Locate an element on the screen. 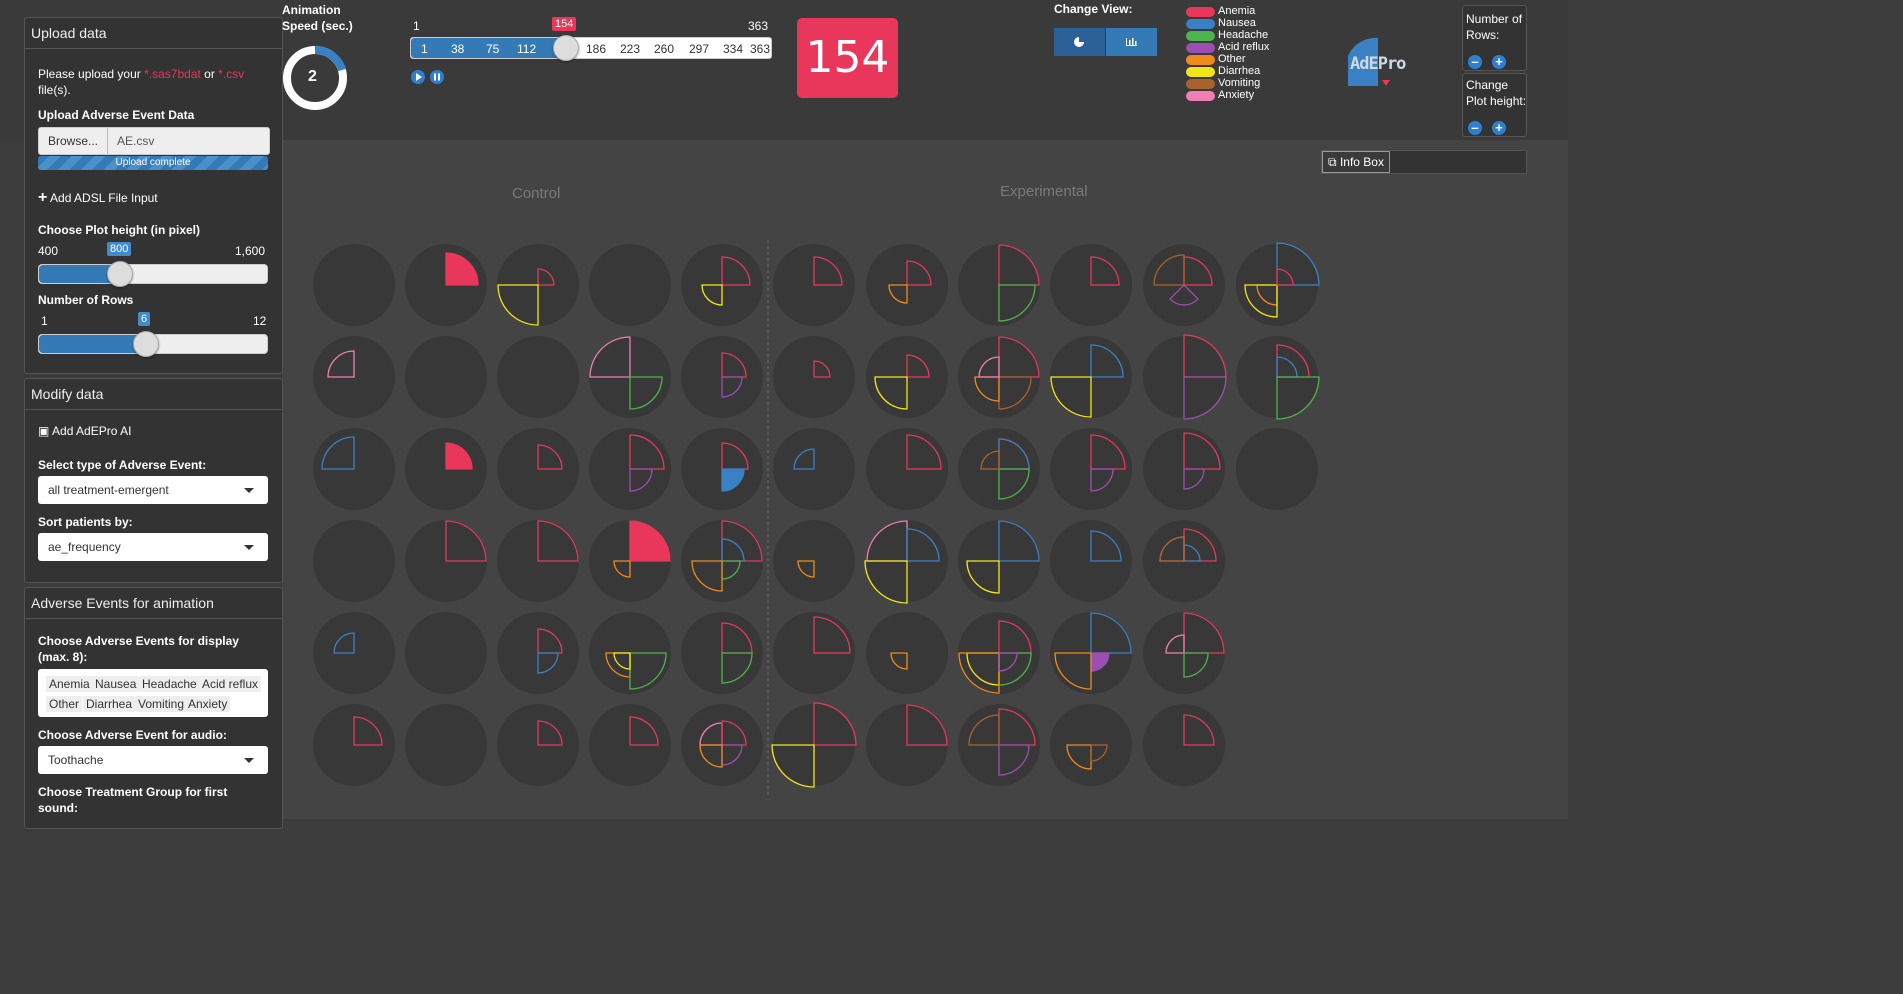 This screenshot has height=994, width=1903. plus-icon: + is located at coordinates (43, 197).